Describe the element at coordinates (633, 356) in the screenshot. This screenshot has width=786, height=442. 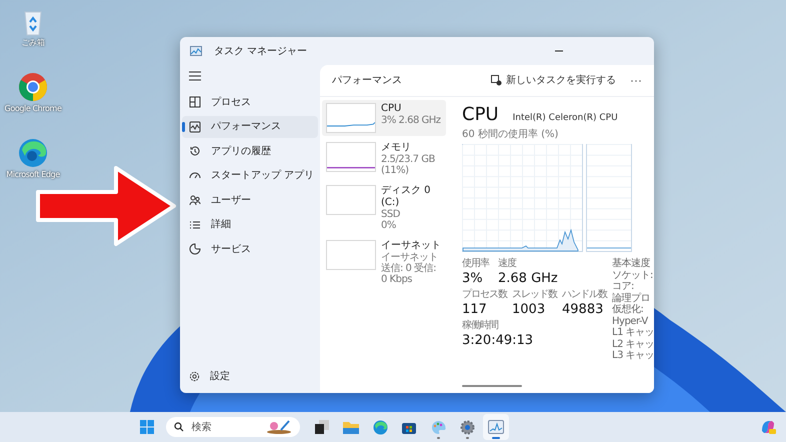
I see `spec-label: L3 キャッ` at that location.